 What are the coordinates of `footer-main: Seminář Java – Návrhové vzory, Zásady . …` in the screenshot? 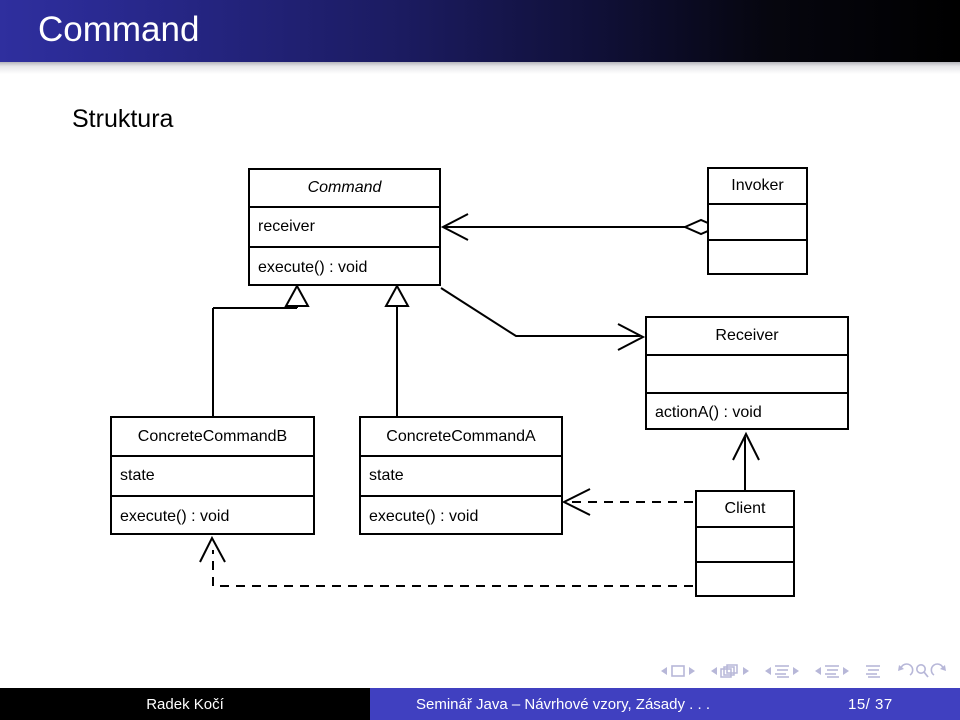 It's located at (665, 704).